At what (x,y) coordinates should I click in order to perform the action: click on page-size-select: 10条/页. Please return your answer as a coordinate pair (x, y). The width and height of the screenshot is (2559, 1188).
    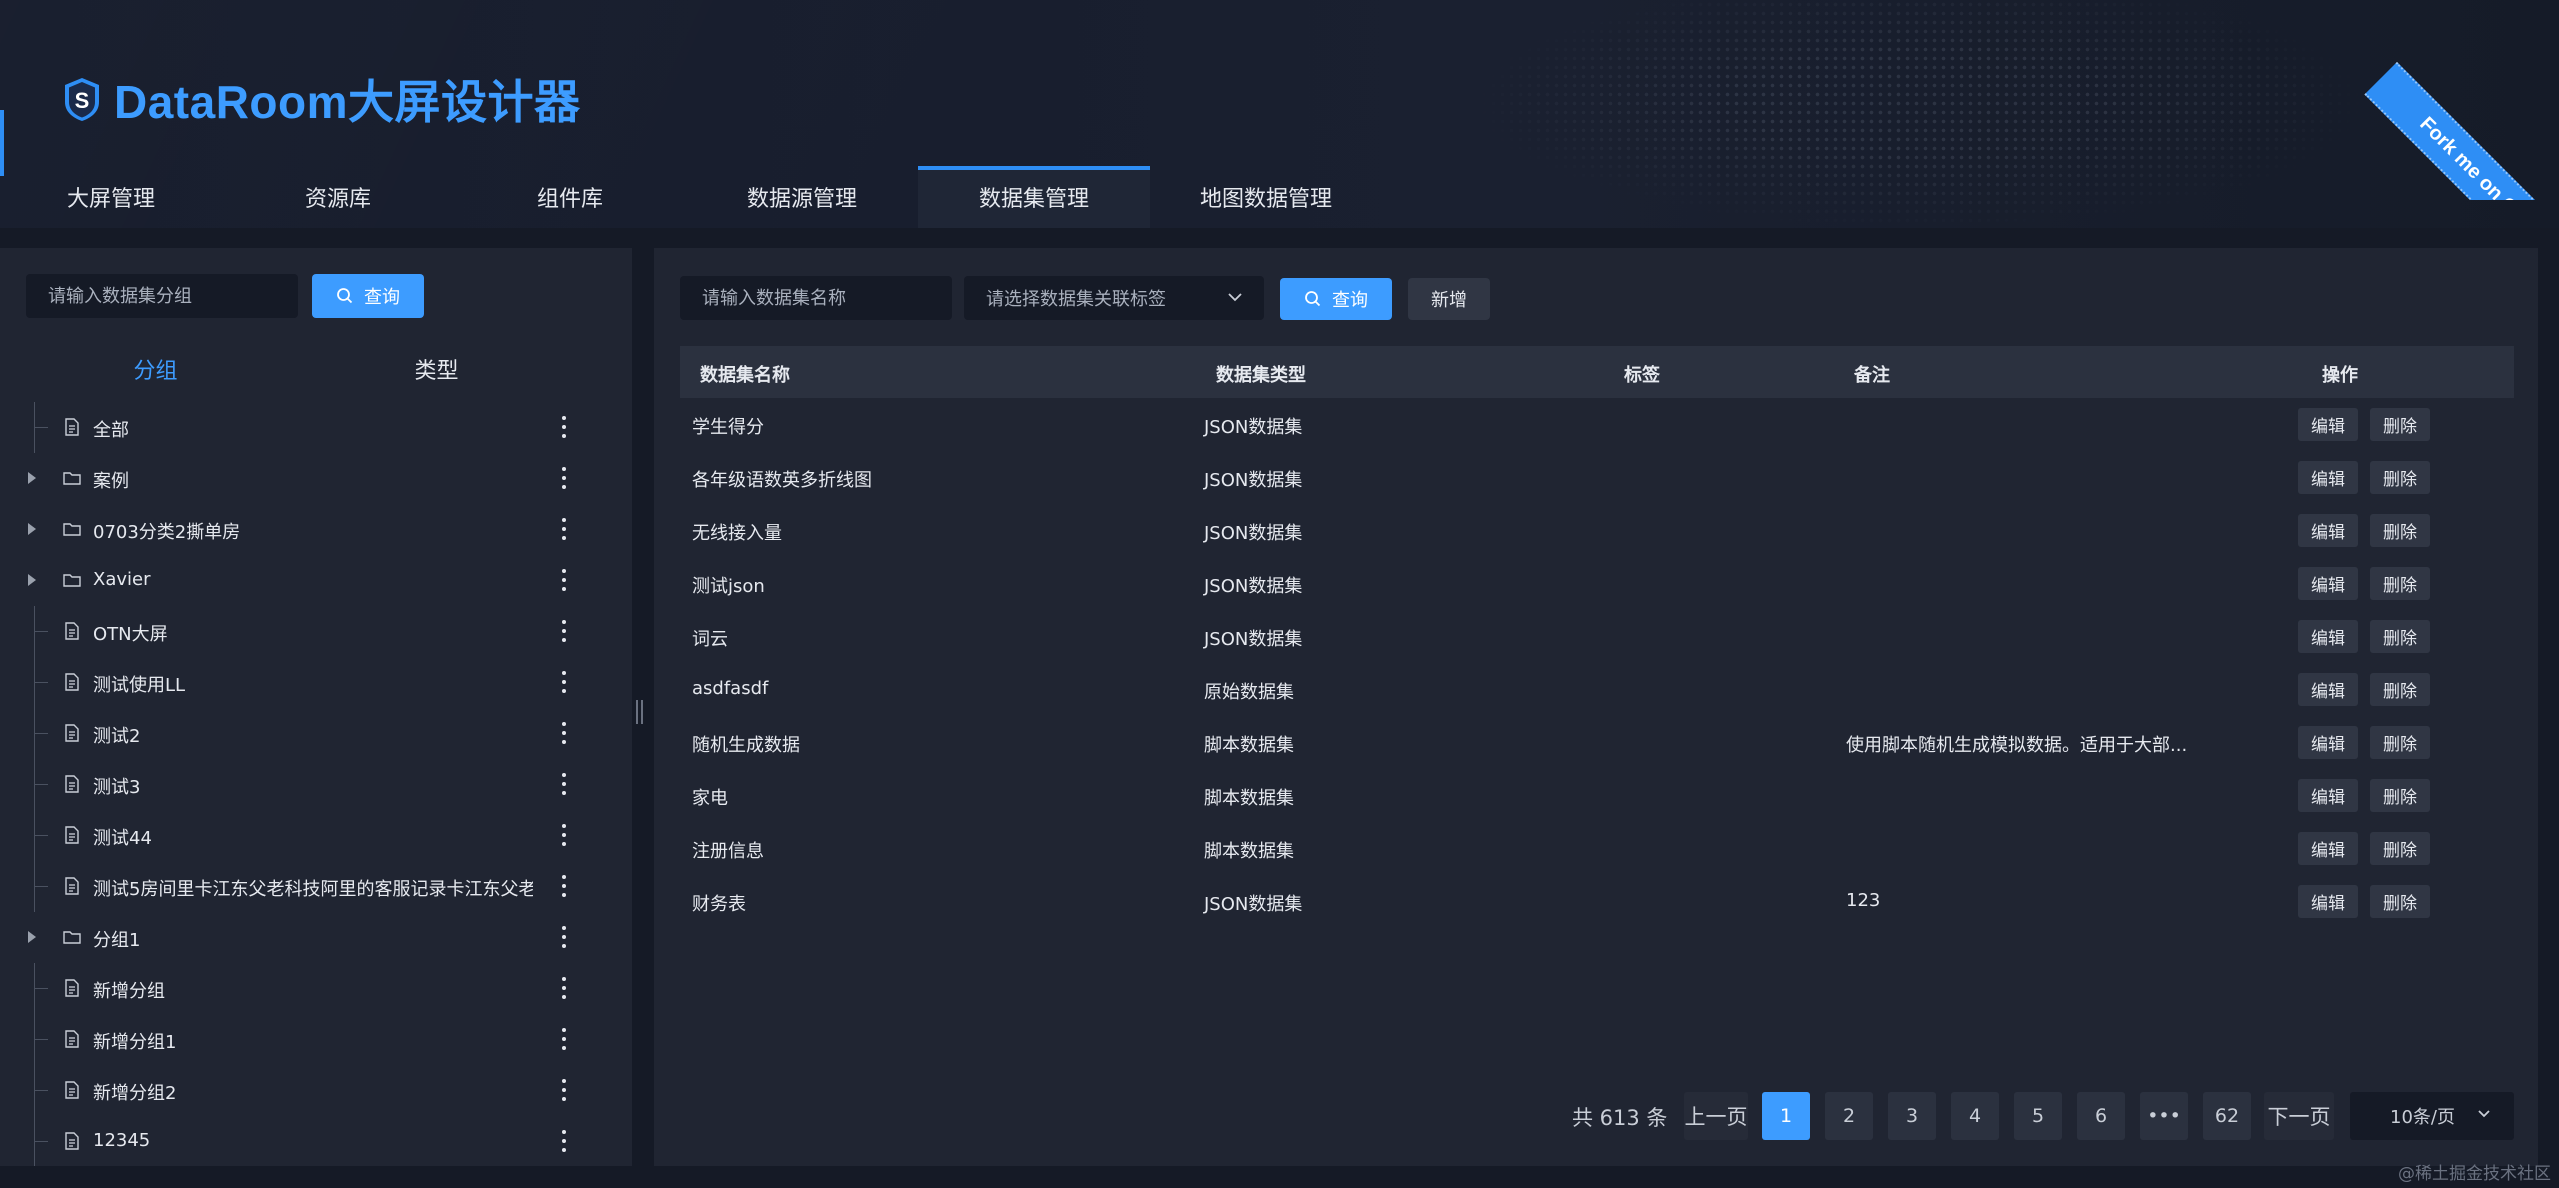
    Looking at the image, I should click on (2432, 1116).